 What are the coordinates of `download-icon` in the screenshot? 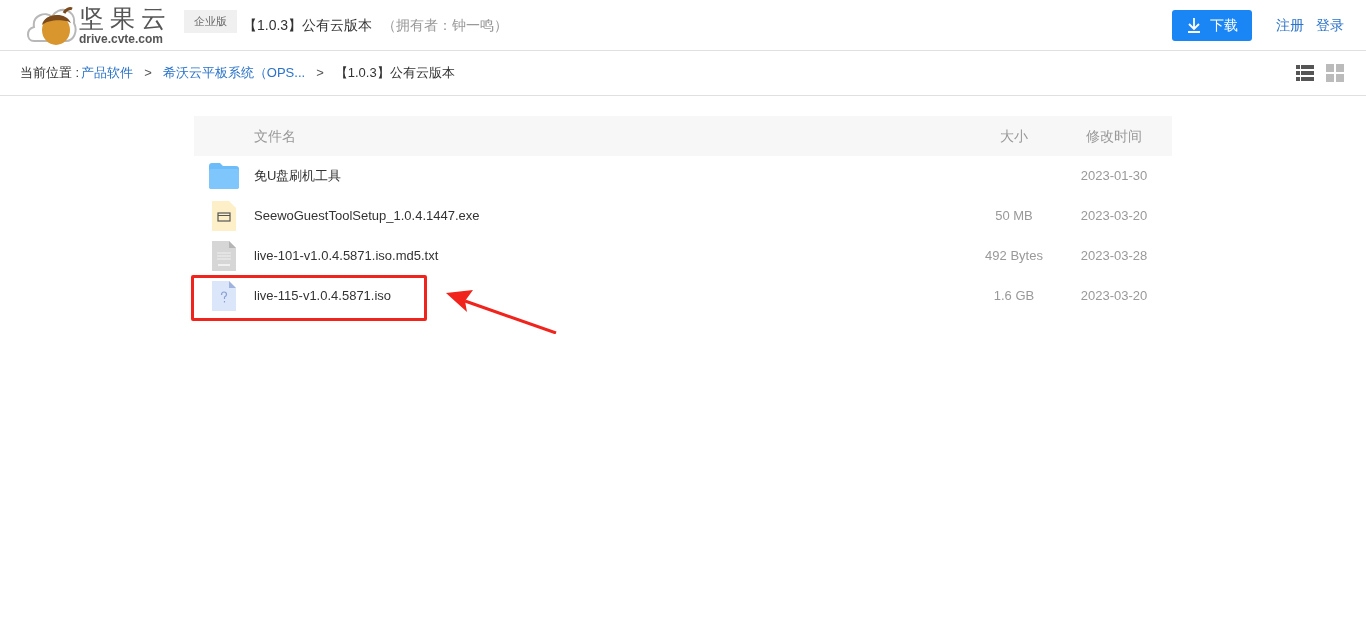 It's located at (1194, 25).